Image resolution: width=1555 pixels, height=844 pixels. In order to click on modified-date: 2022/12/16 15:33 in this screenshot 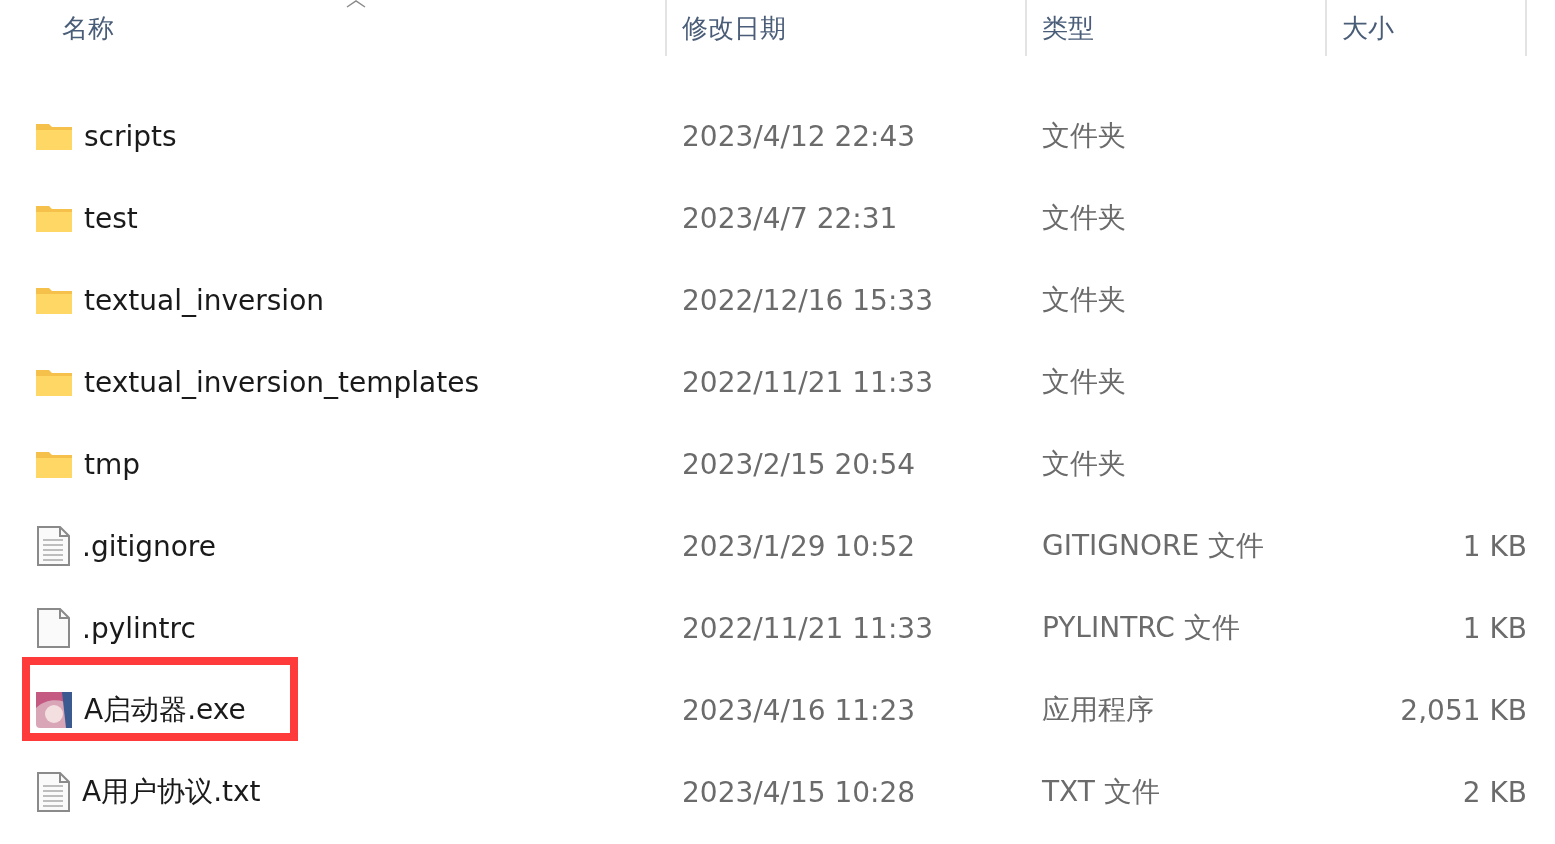, I will do `click(807, 300)`.